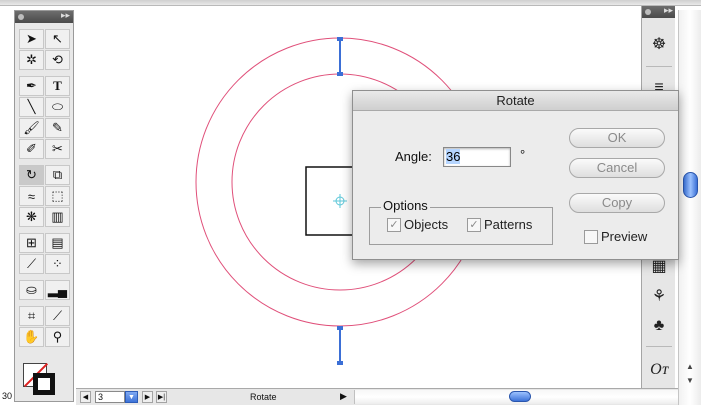 This screenshot has height=405, width=701. I want to click on objects-checkbox: ✓, so click(394, 225).